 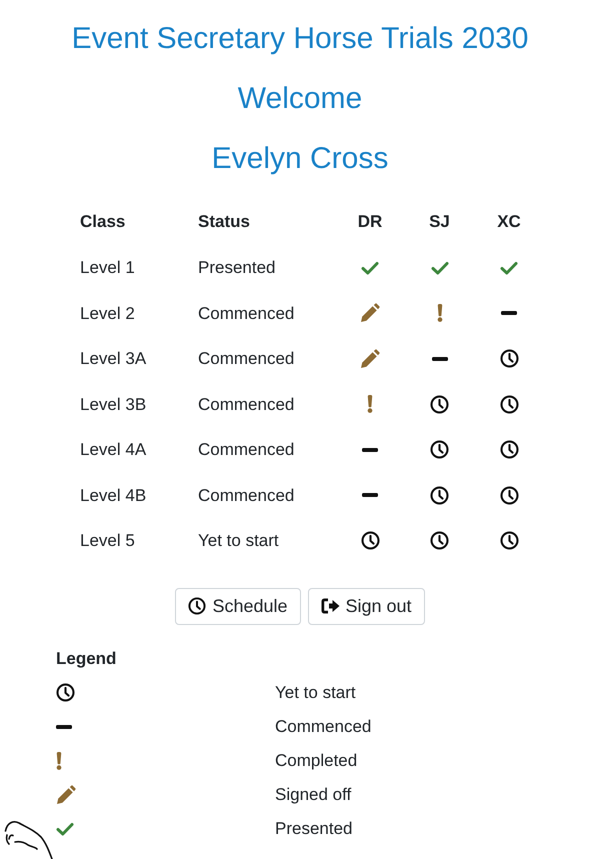 What do you see at coordinates (316, 761) in the screenshot?
I see `legend-label: Completed` at bounding box center [316, 761].